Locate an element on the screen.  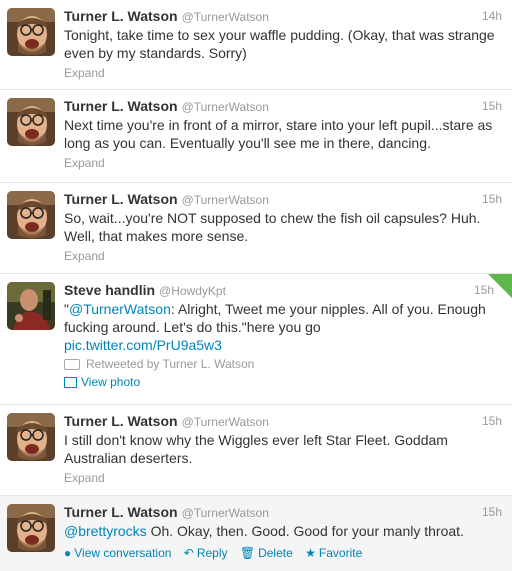
trash-icon: 🗑 is located at coordinates (247, 553).